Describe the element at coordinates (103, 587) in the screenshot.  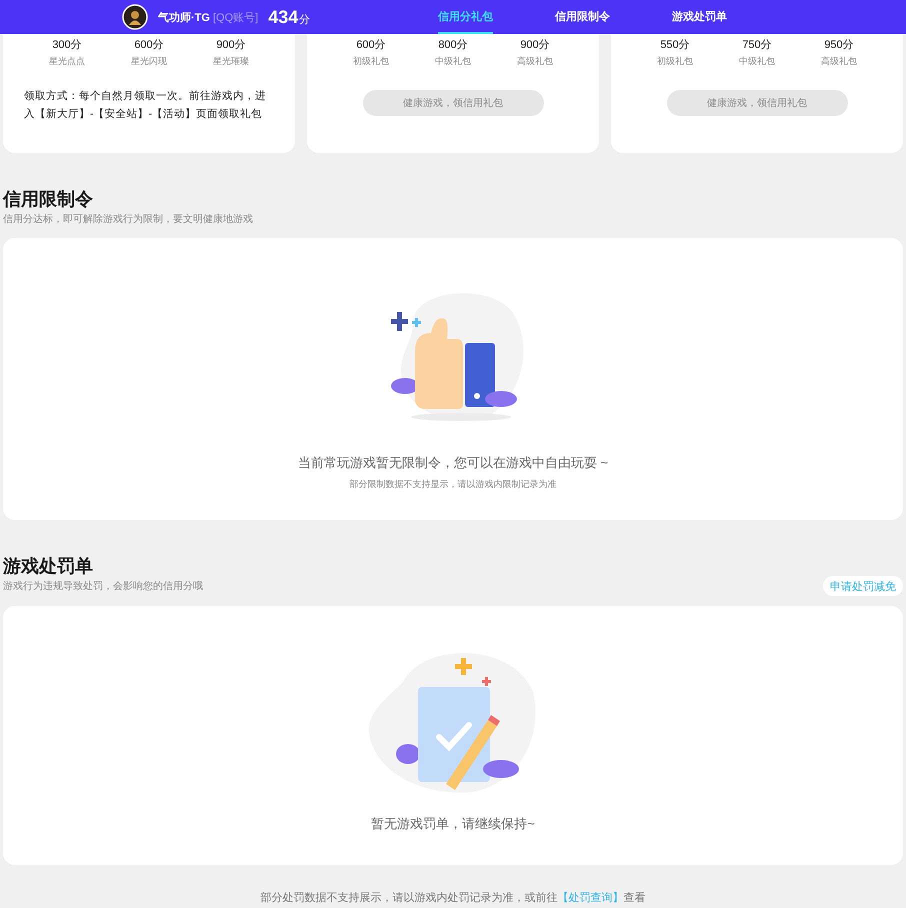
I see `section-subtitle: 游戏行为违规导致处罚，会影响您的信用分哦` at that location.